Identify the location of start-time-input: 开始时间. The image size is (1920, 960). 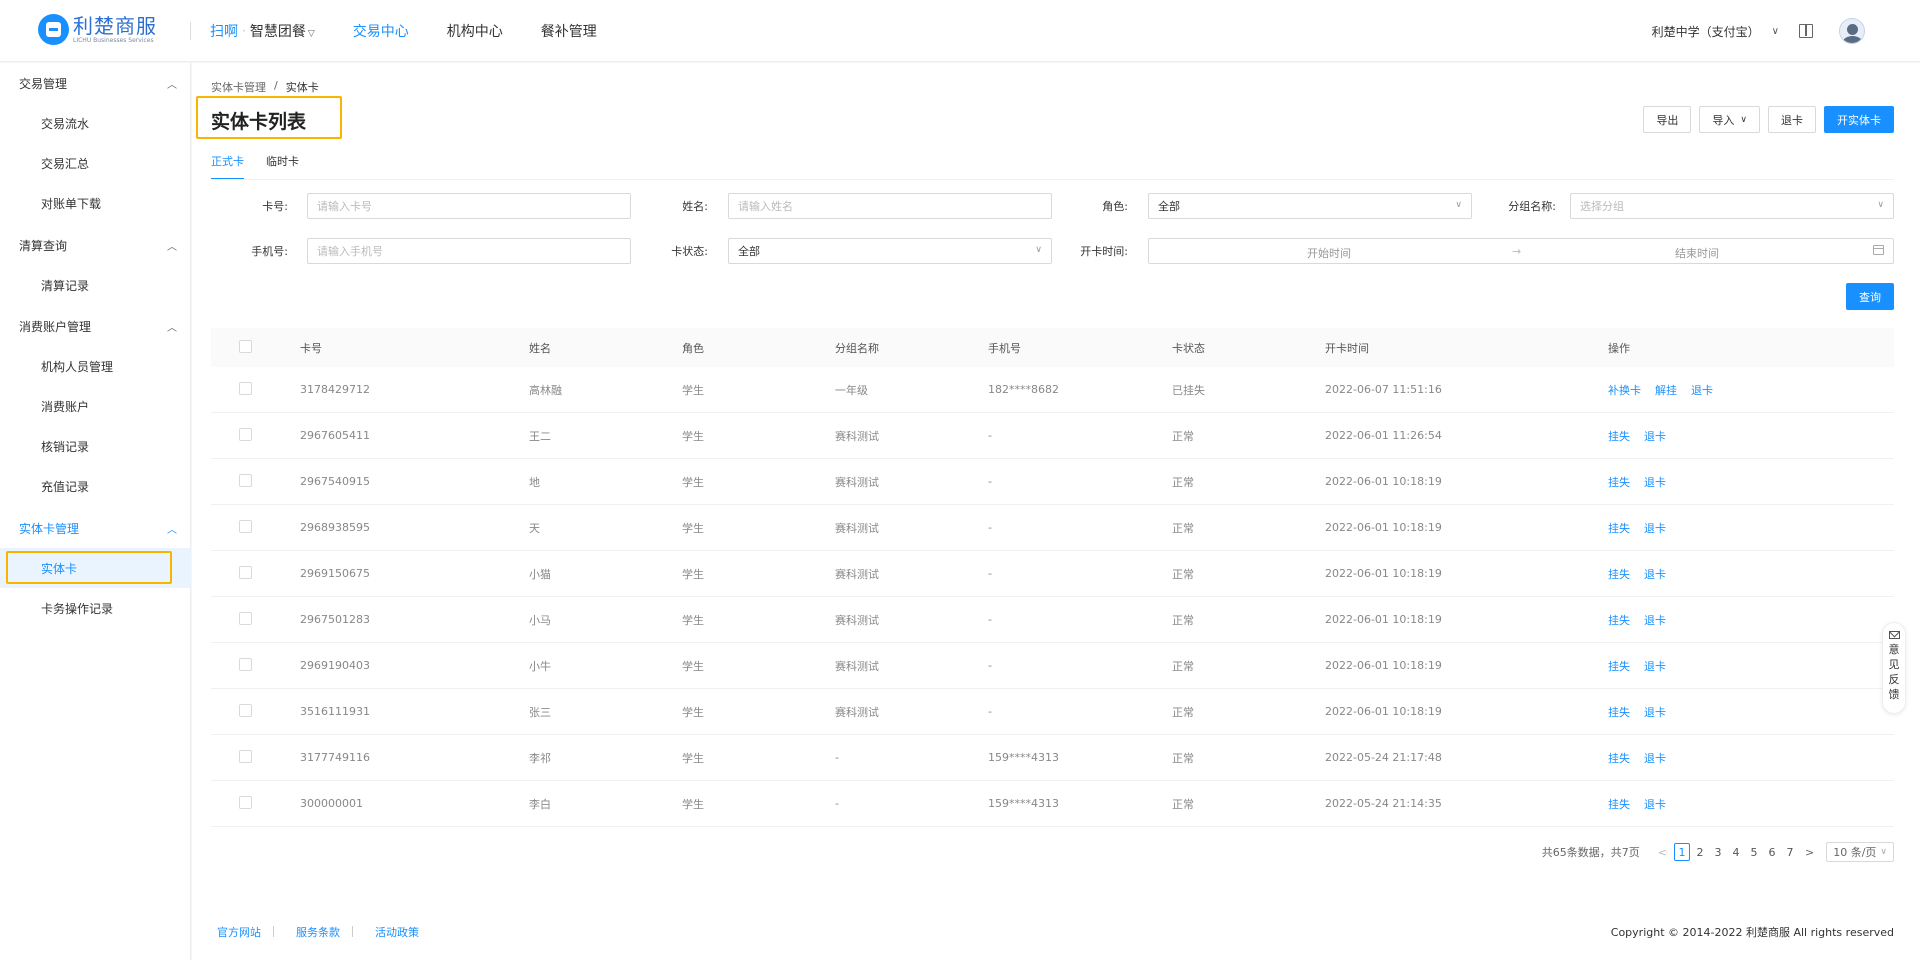
(1329, 253).